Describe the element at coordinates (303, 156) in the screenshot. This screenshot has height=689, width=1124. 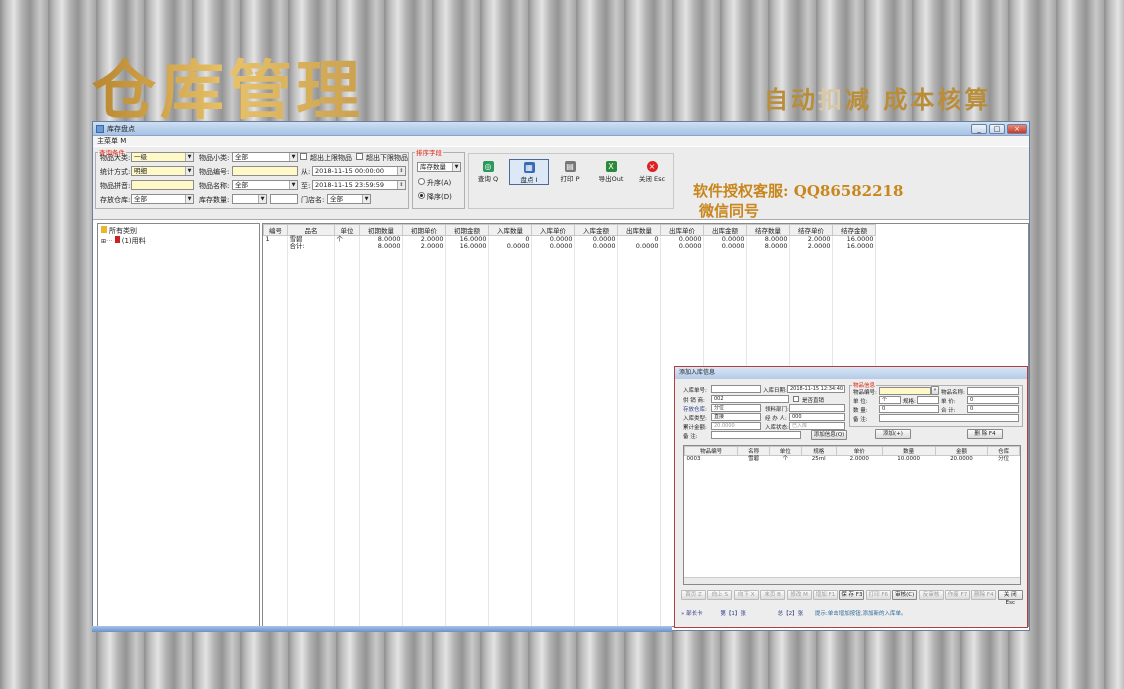
I see `over-upper-checkbox` at that location.